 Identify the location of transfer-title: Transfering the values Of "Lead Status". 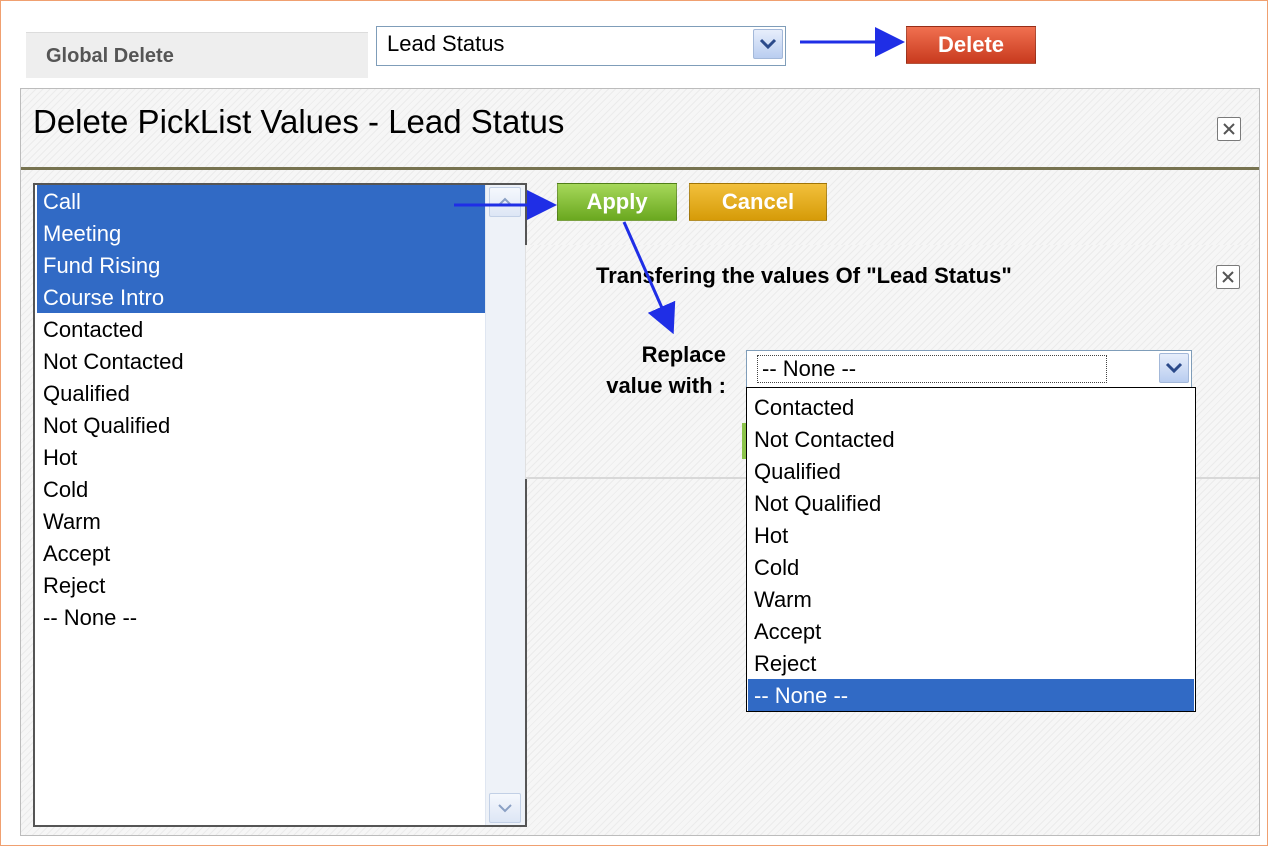
(804, 275).